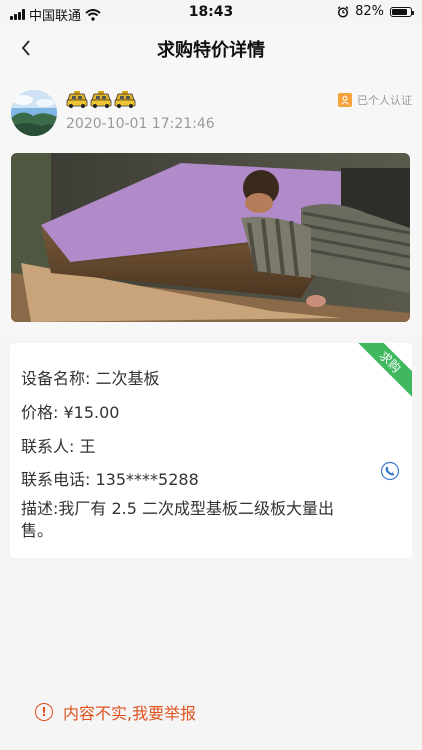  I want to click on report-button: ! 内容不实,我要举报, so click(115, 712).